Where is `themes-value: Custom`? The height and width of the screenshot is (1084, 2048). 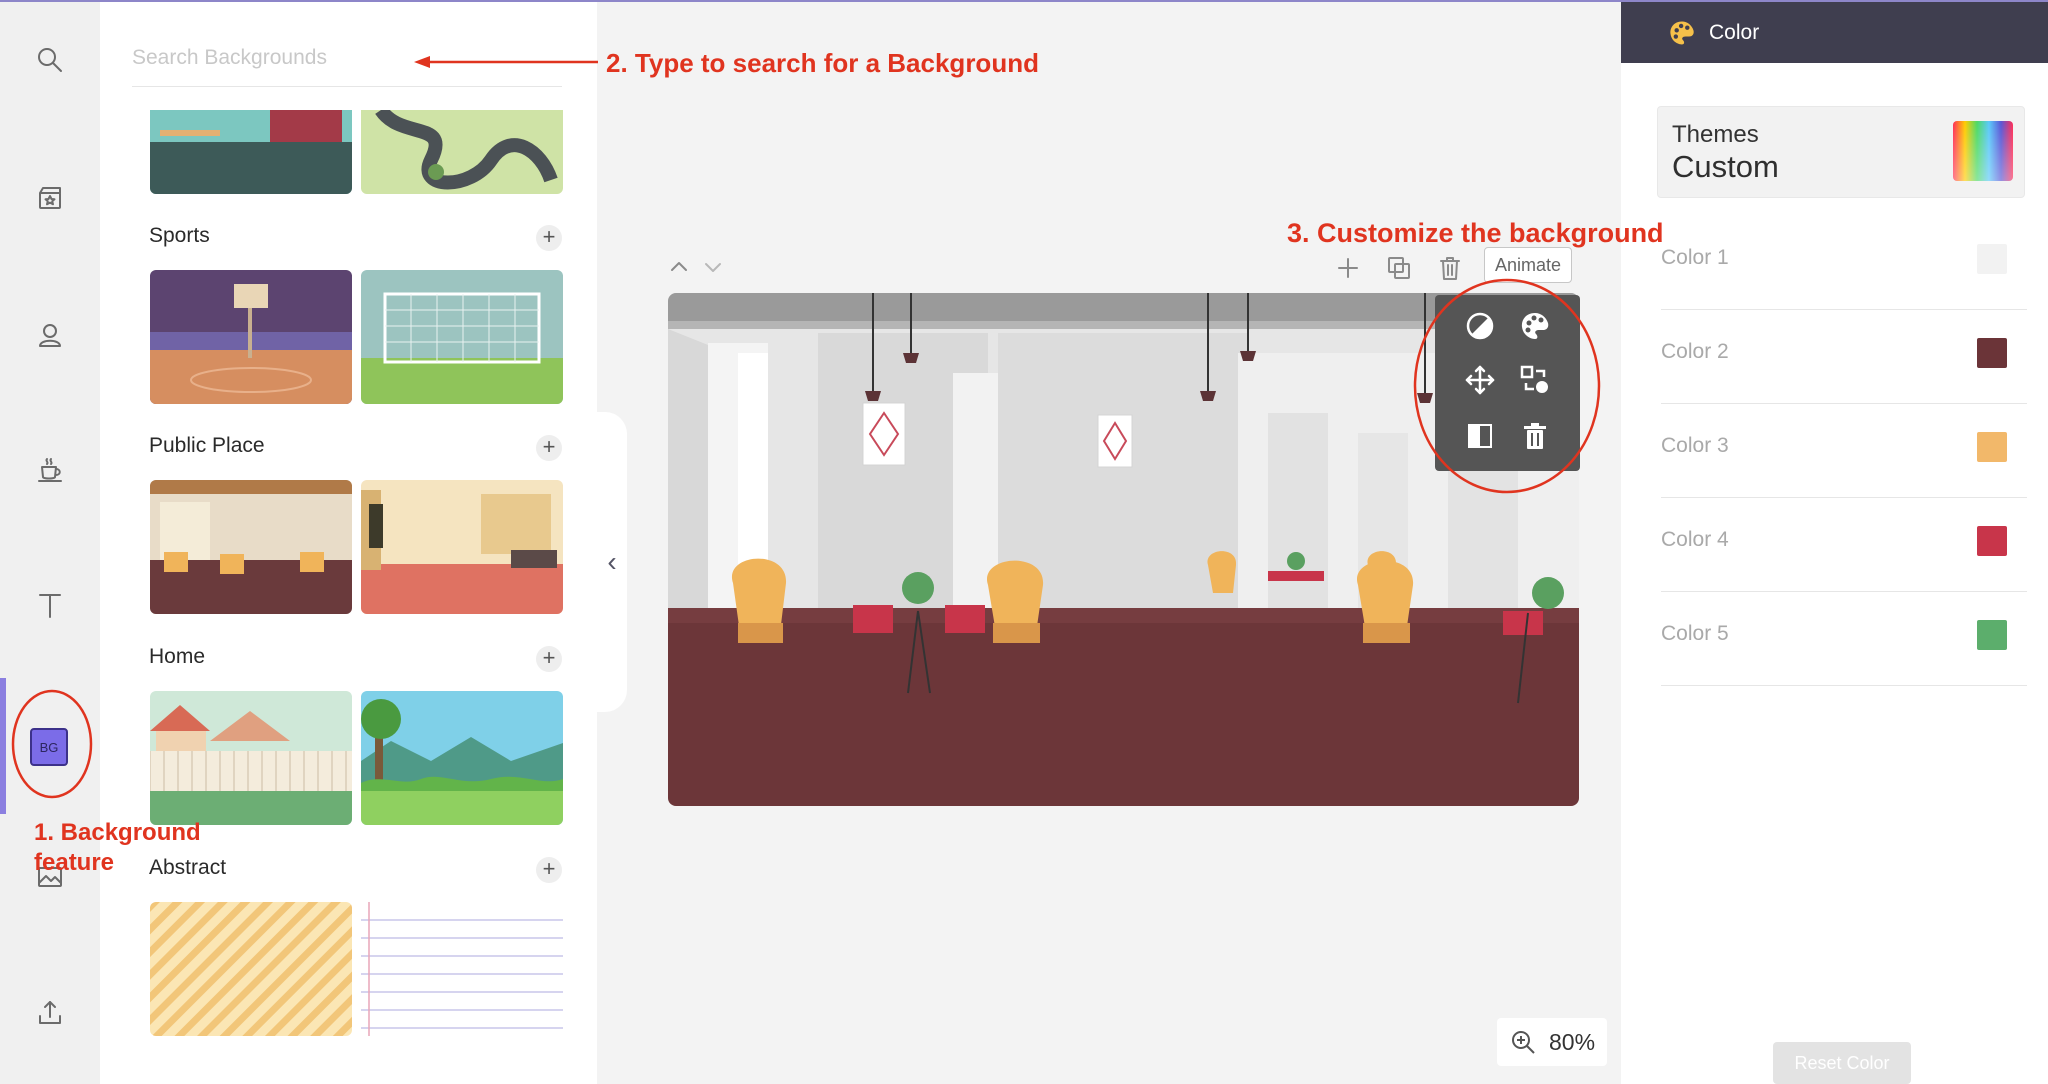
themes-value: Custom is located at coordinates (1725, 166).